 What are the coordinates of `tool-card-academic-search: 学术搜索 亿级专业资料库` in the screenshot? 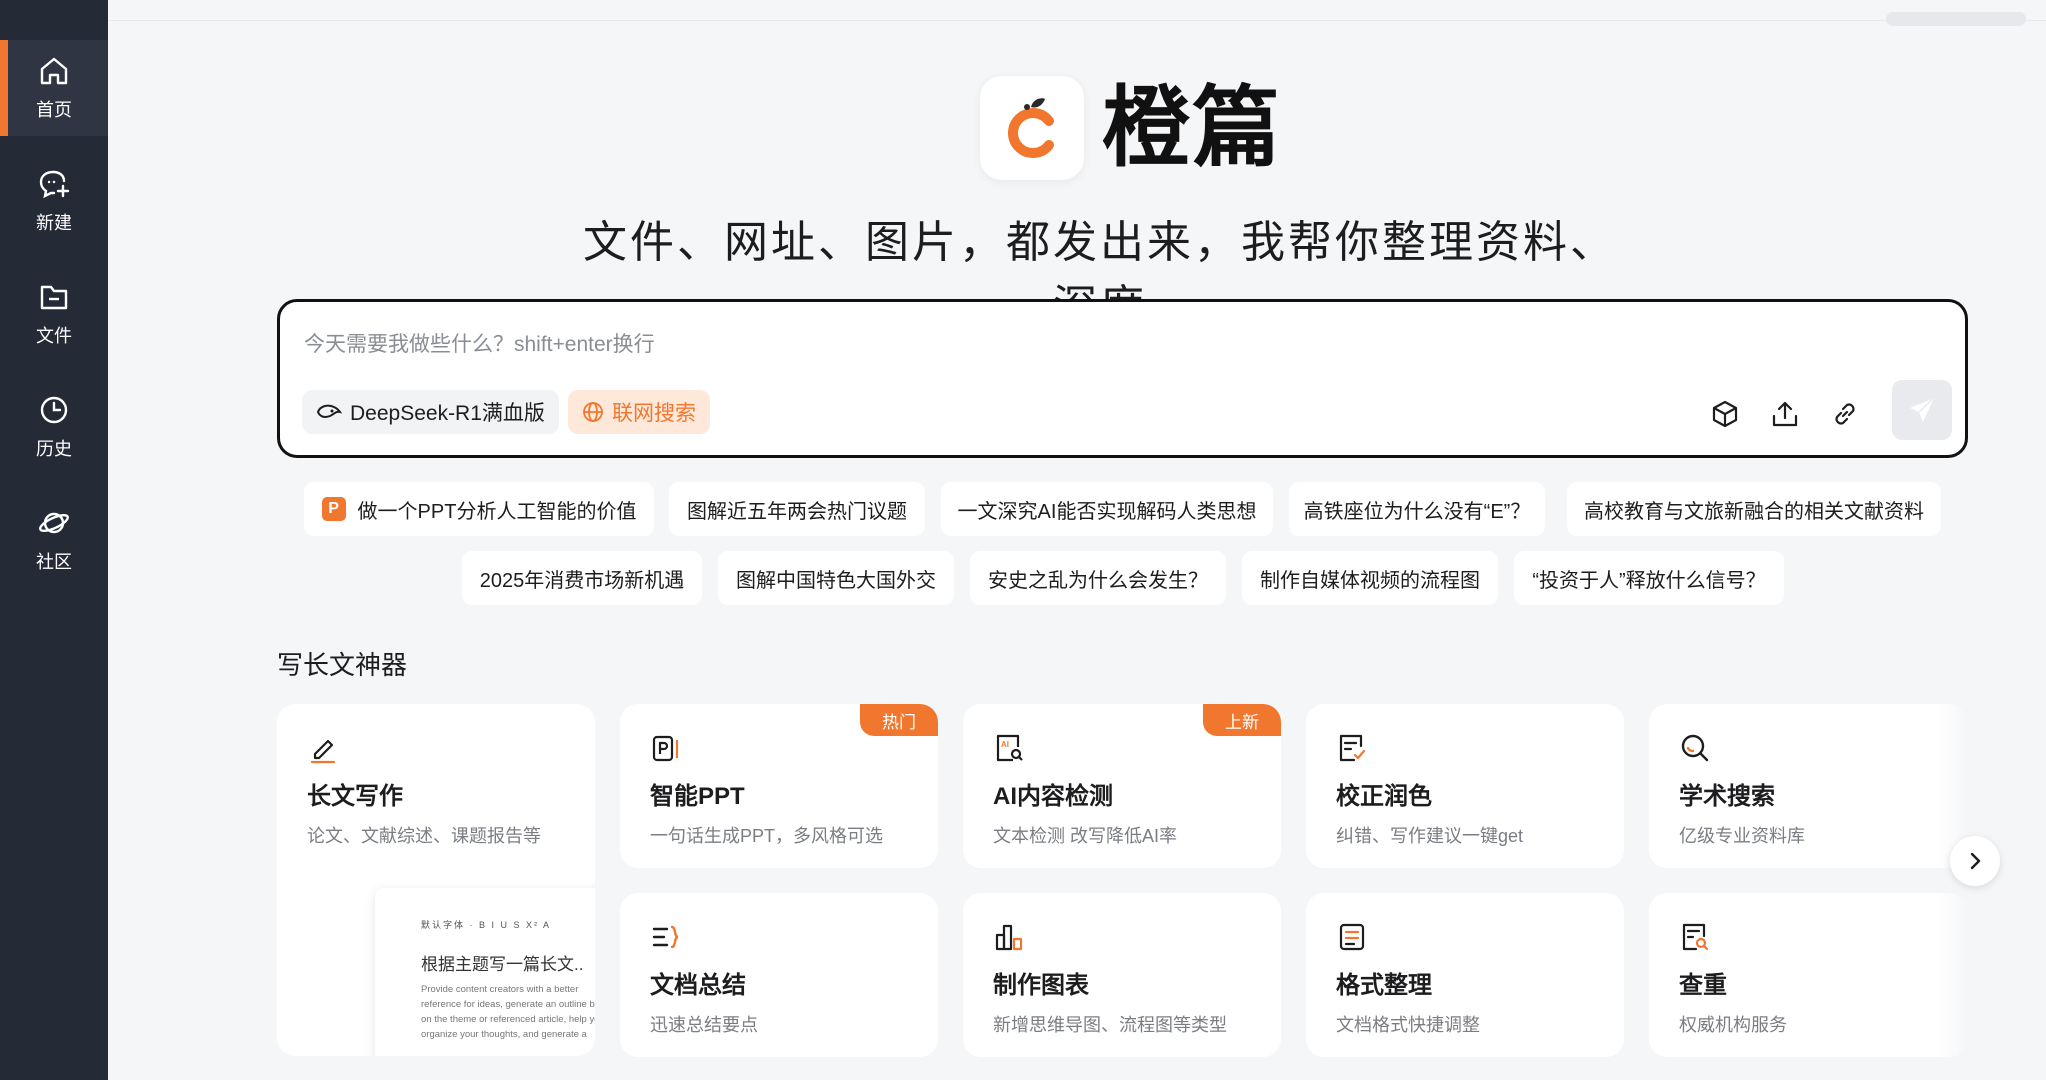 It's located at (1808, 786).